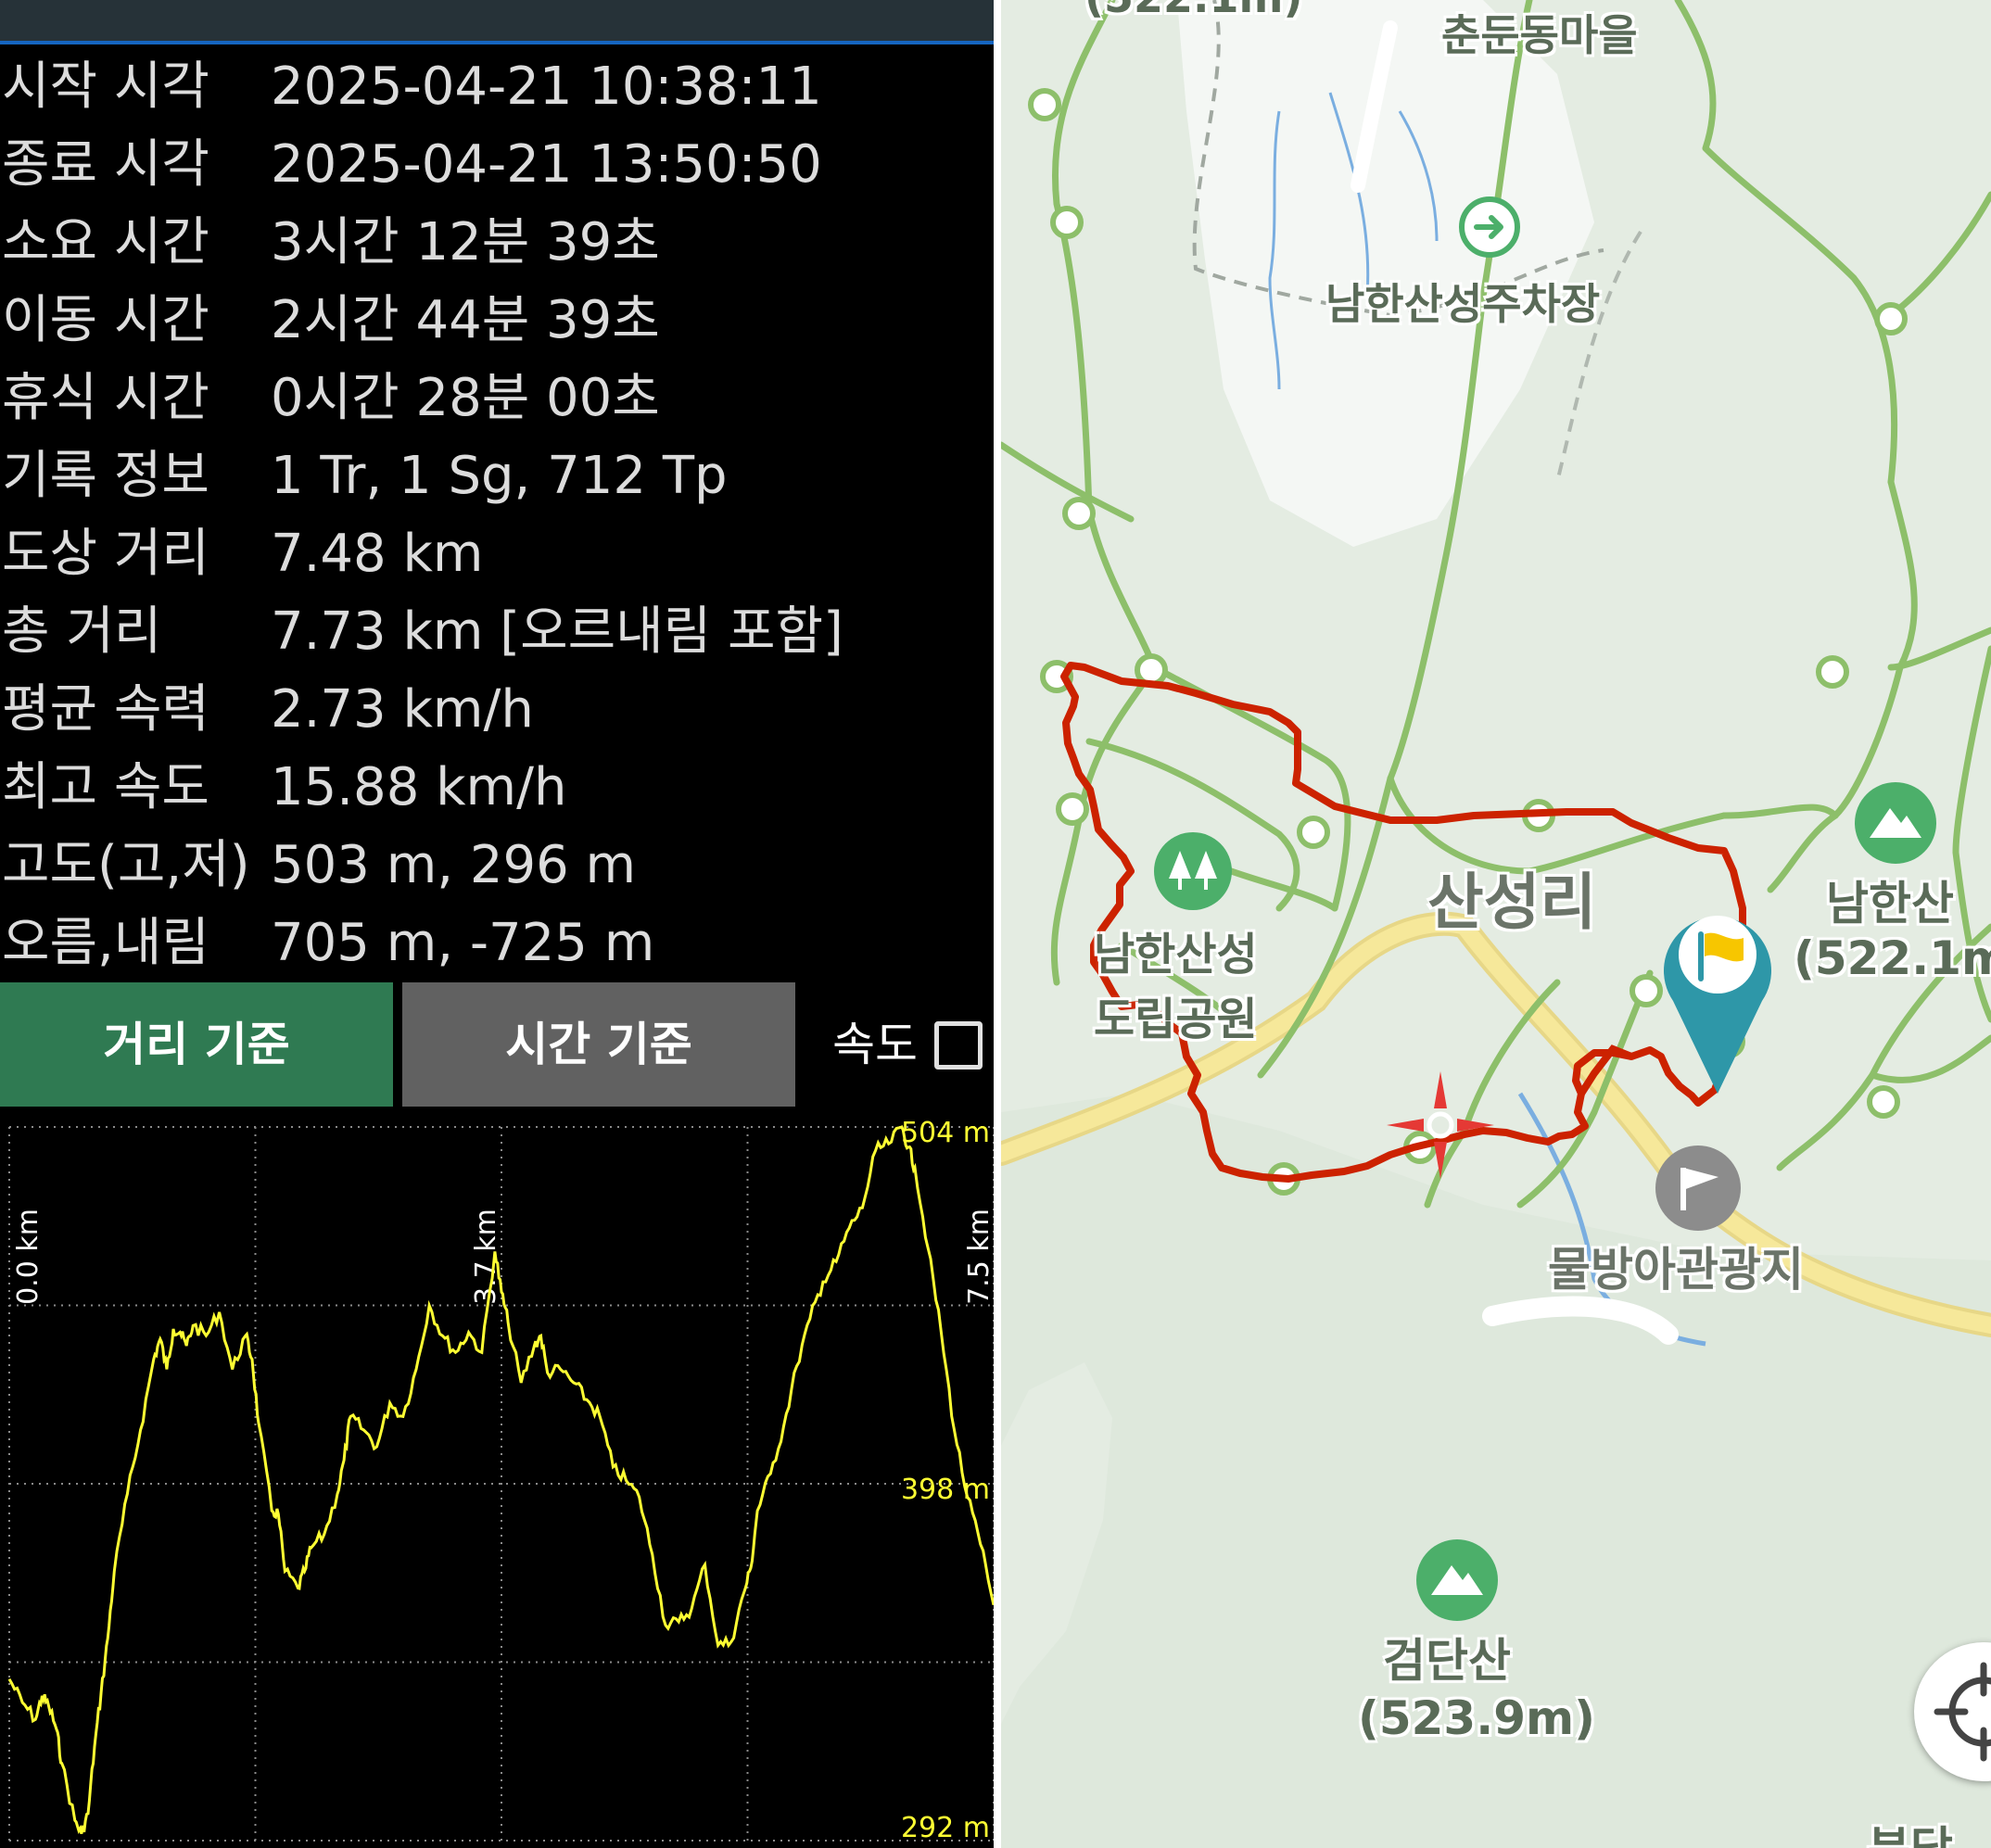  Describe the element at coordinates (1717, 1005) in the screenshot. I see `finish-marker-icon` at that location.